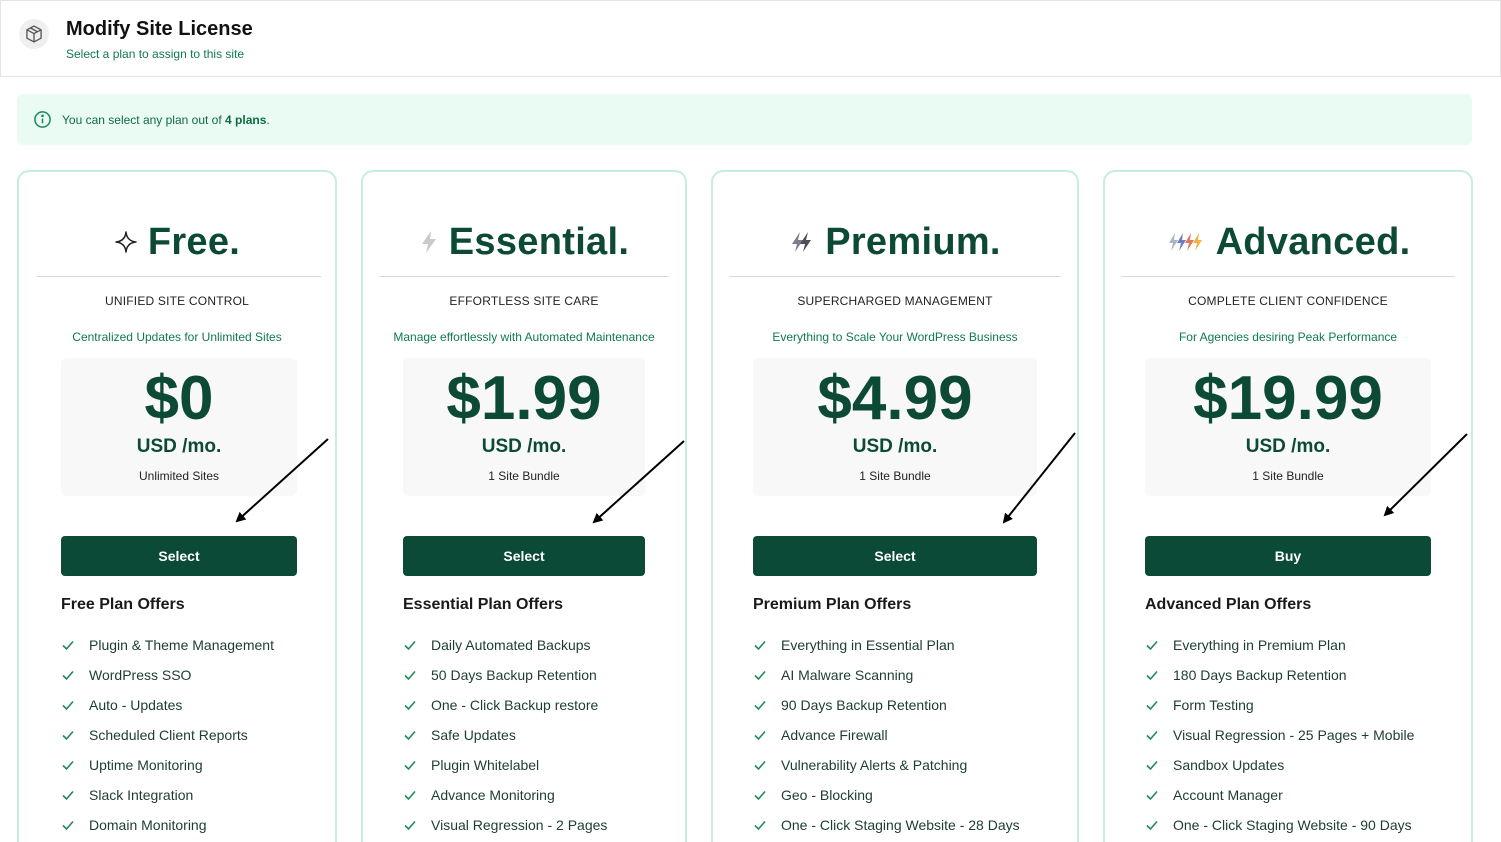 Image resolution: width=1501 pixels, height=842 pixels. I want to click on feature-item: 180 Days Backup Retention, so click(1279, 675).